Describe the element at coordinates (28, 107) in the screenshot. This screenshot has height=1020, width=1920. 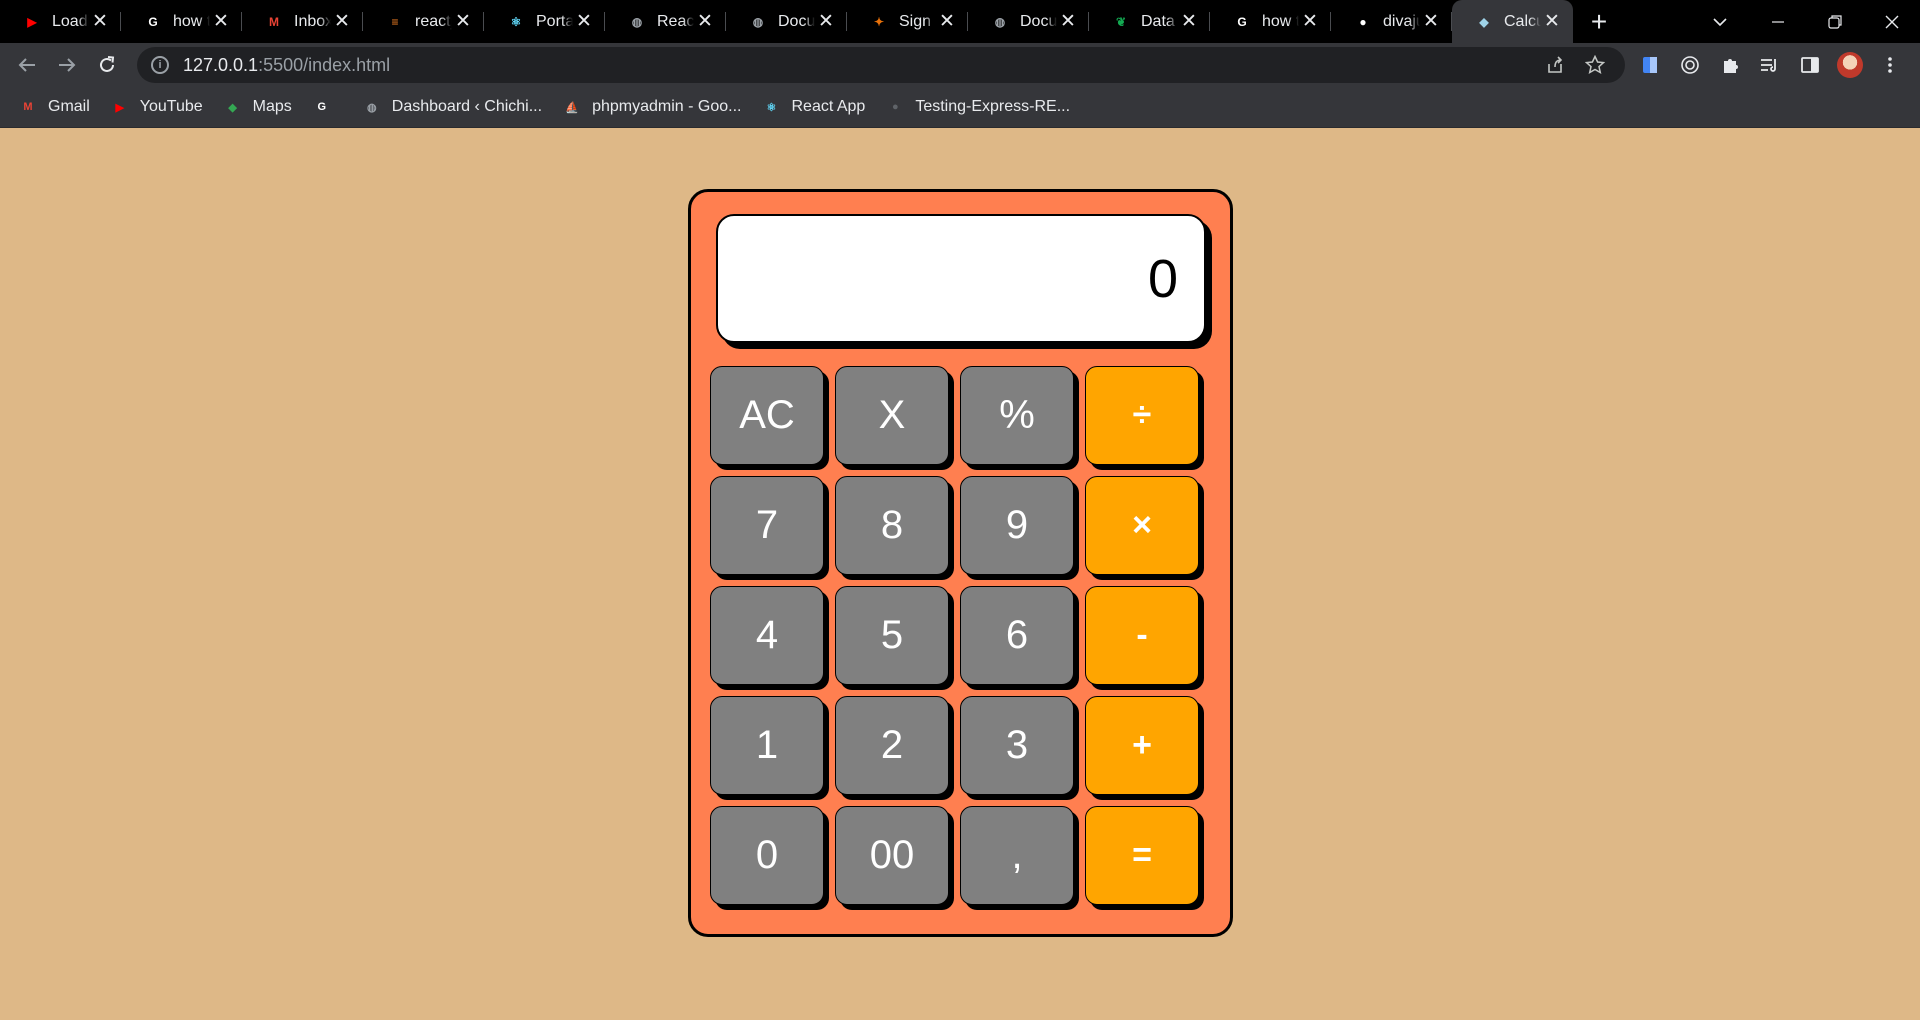
I see `gmail-icon: M` at that location.